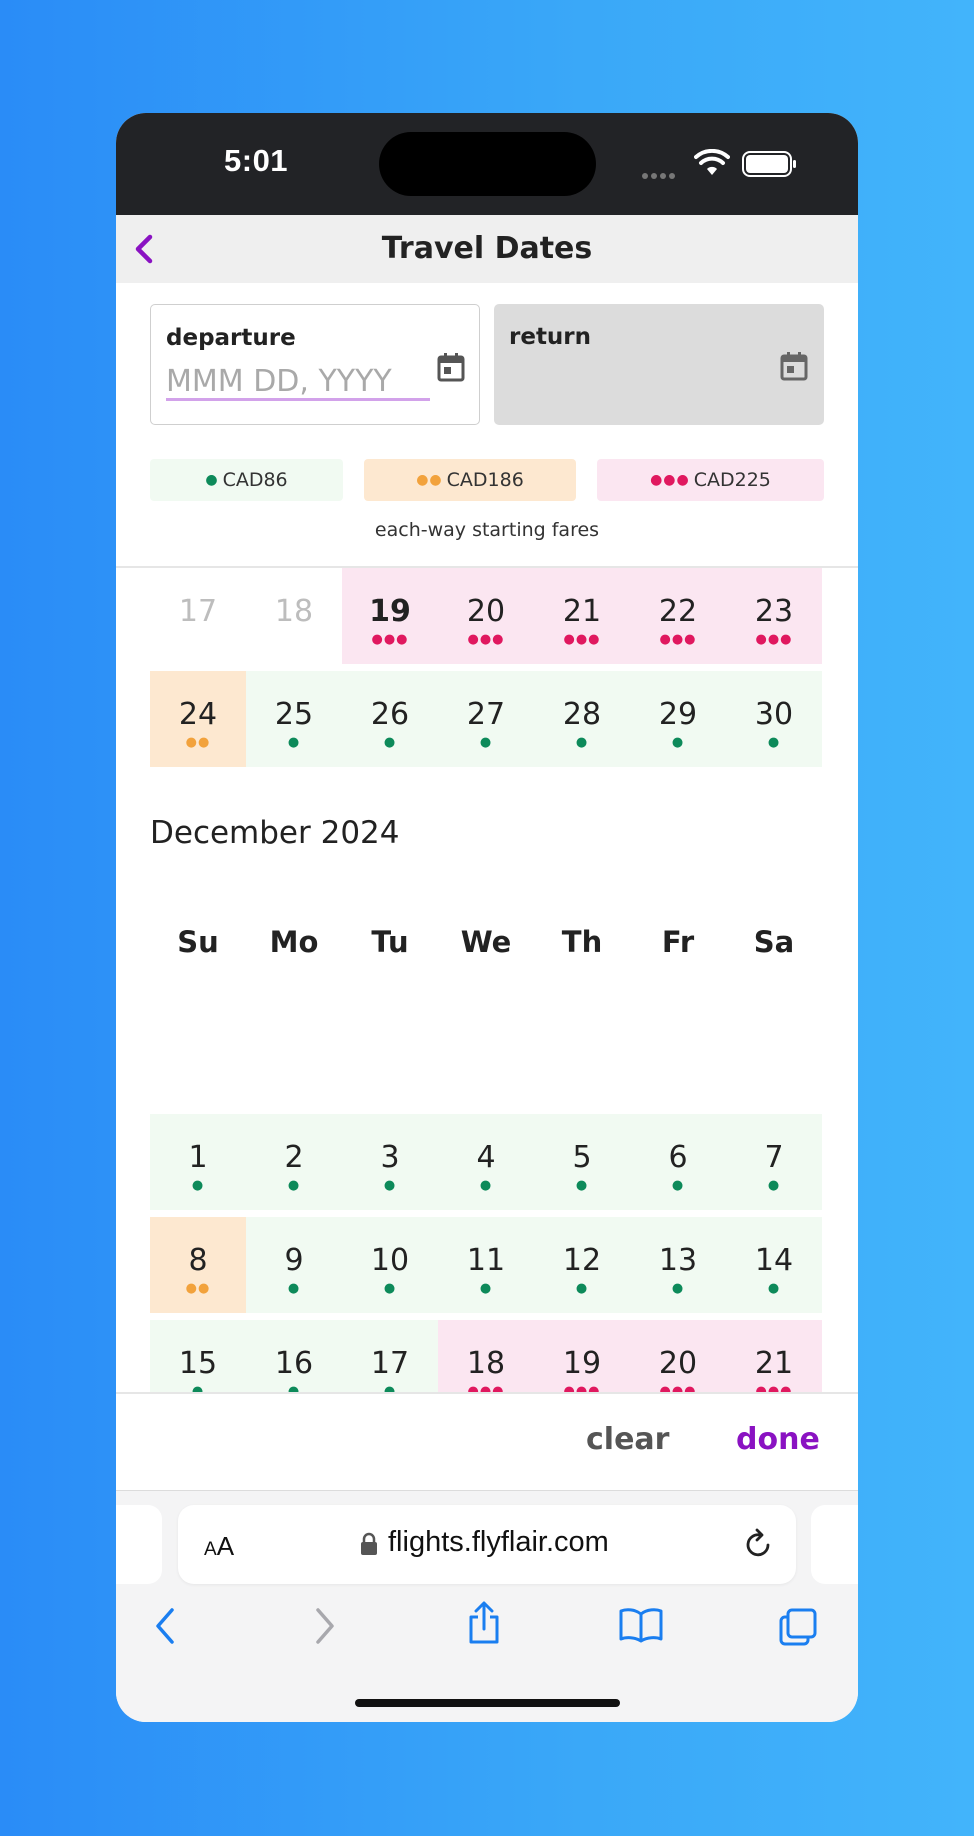 This screenshot has width=974, height=1836. What do you see at coordinates (774, 616) in the screenshot?
I see `day-cell: 23 ●●●` at bounding box center [774, 616].